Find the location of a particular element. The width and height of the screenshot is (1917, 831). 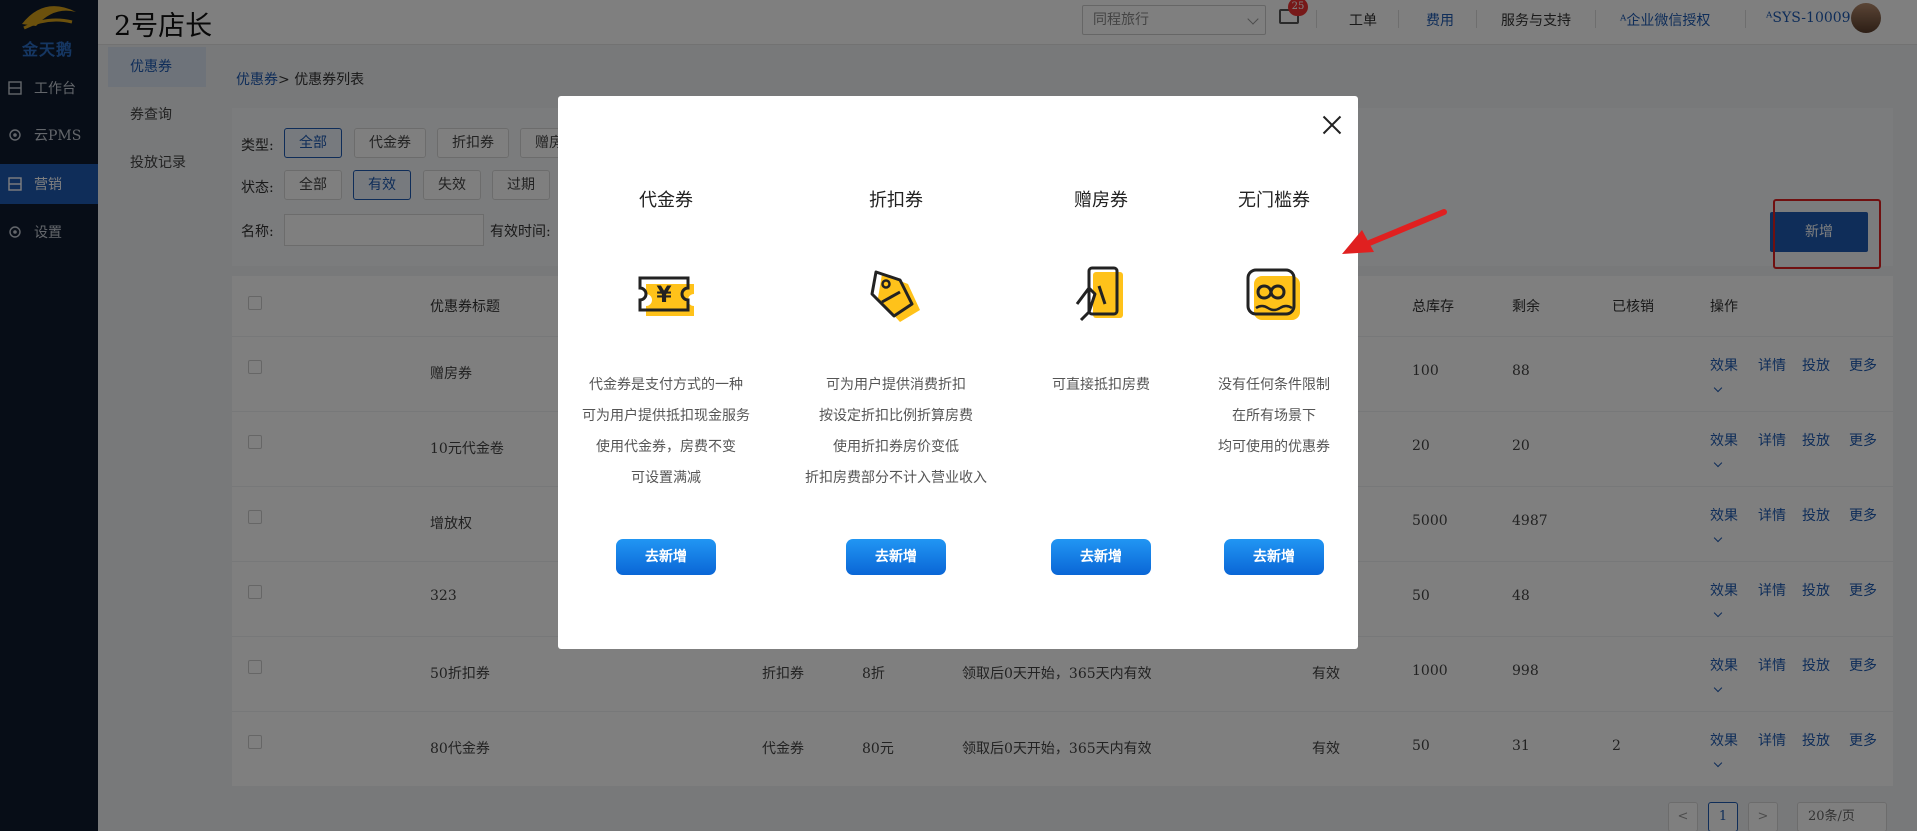

desc-line: 没有任何条件限制 is located at coordinates (1274, 385).